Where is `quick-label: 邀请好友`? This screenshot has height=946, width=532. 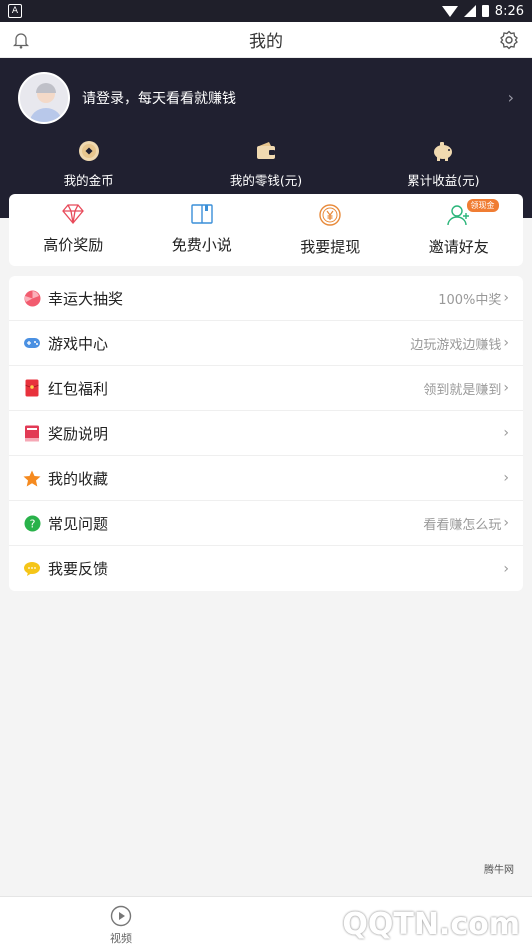 quick-label: 邀请好友 is located at coordinates (458, 247).